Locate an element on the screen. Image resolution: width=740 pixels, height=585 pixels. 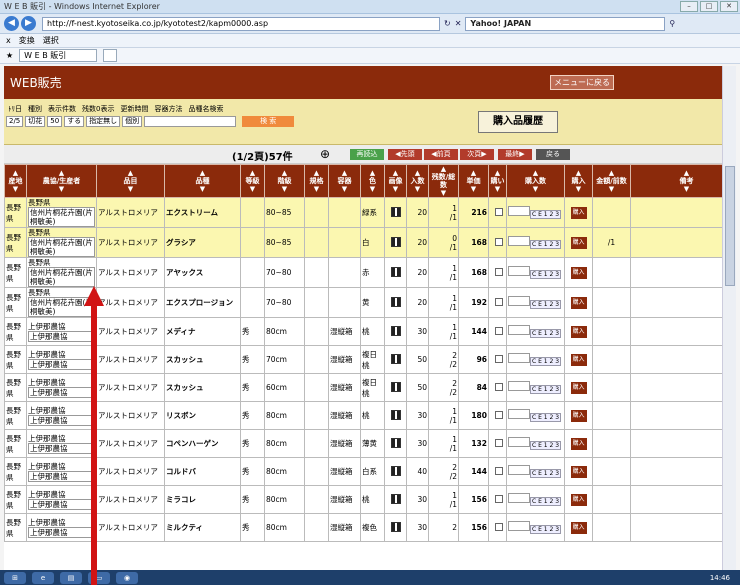
browser-tab: W E B 販引 is located at coordinates (58, 55).